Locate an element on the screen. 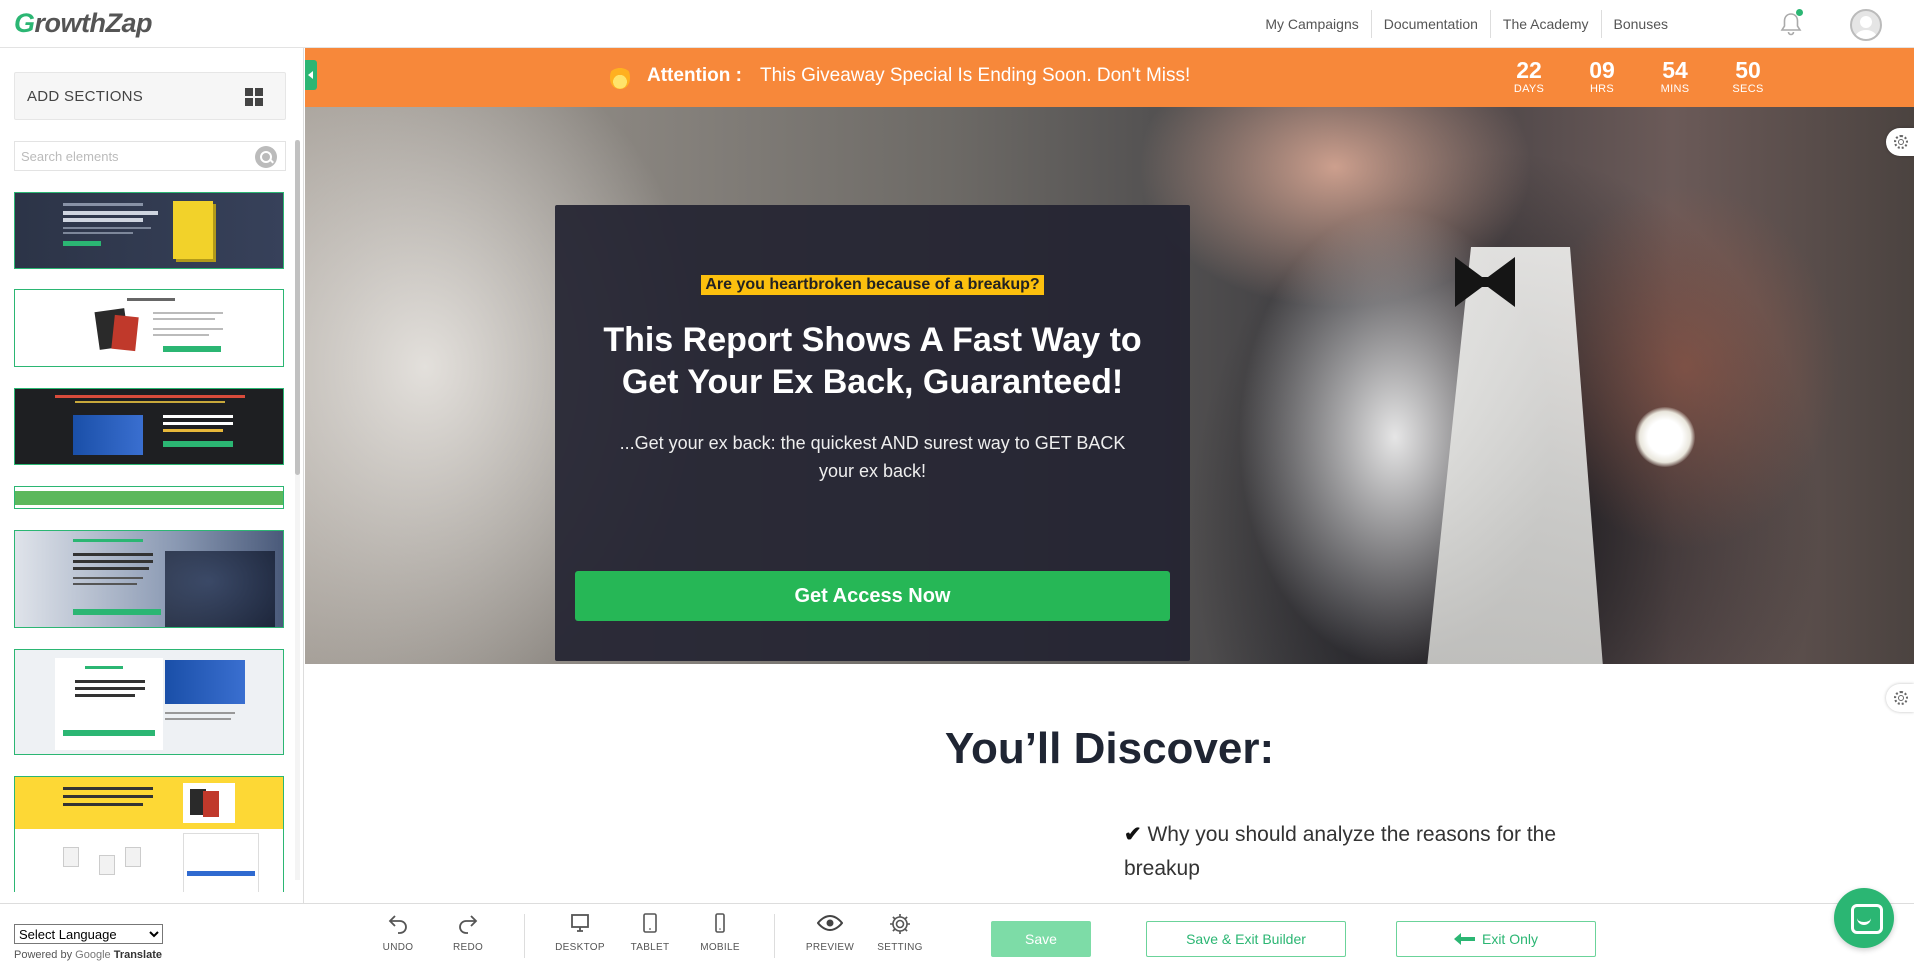 This screenshot has height=962, width=1914. tablet-view-button: TABLET is located at coordinates (650, 932).